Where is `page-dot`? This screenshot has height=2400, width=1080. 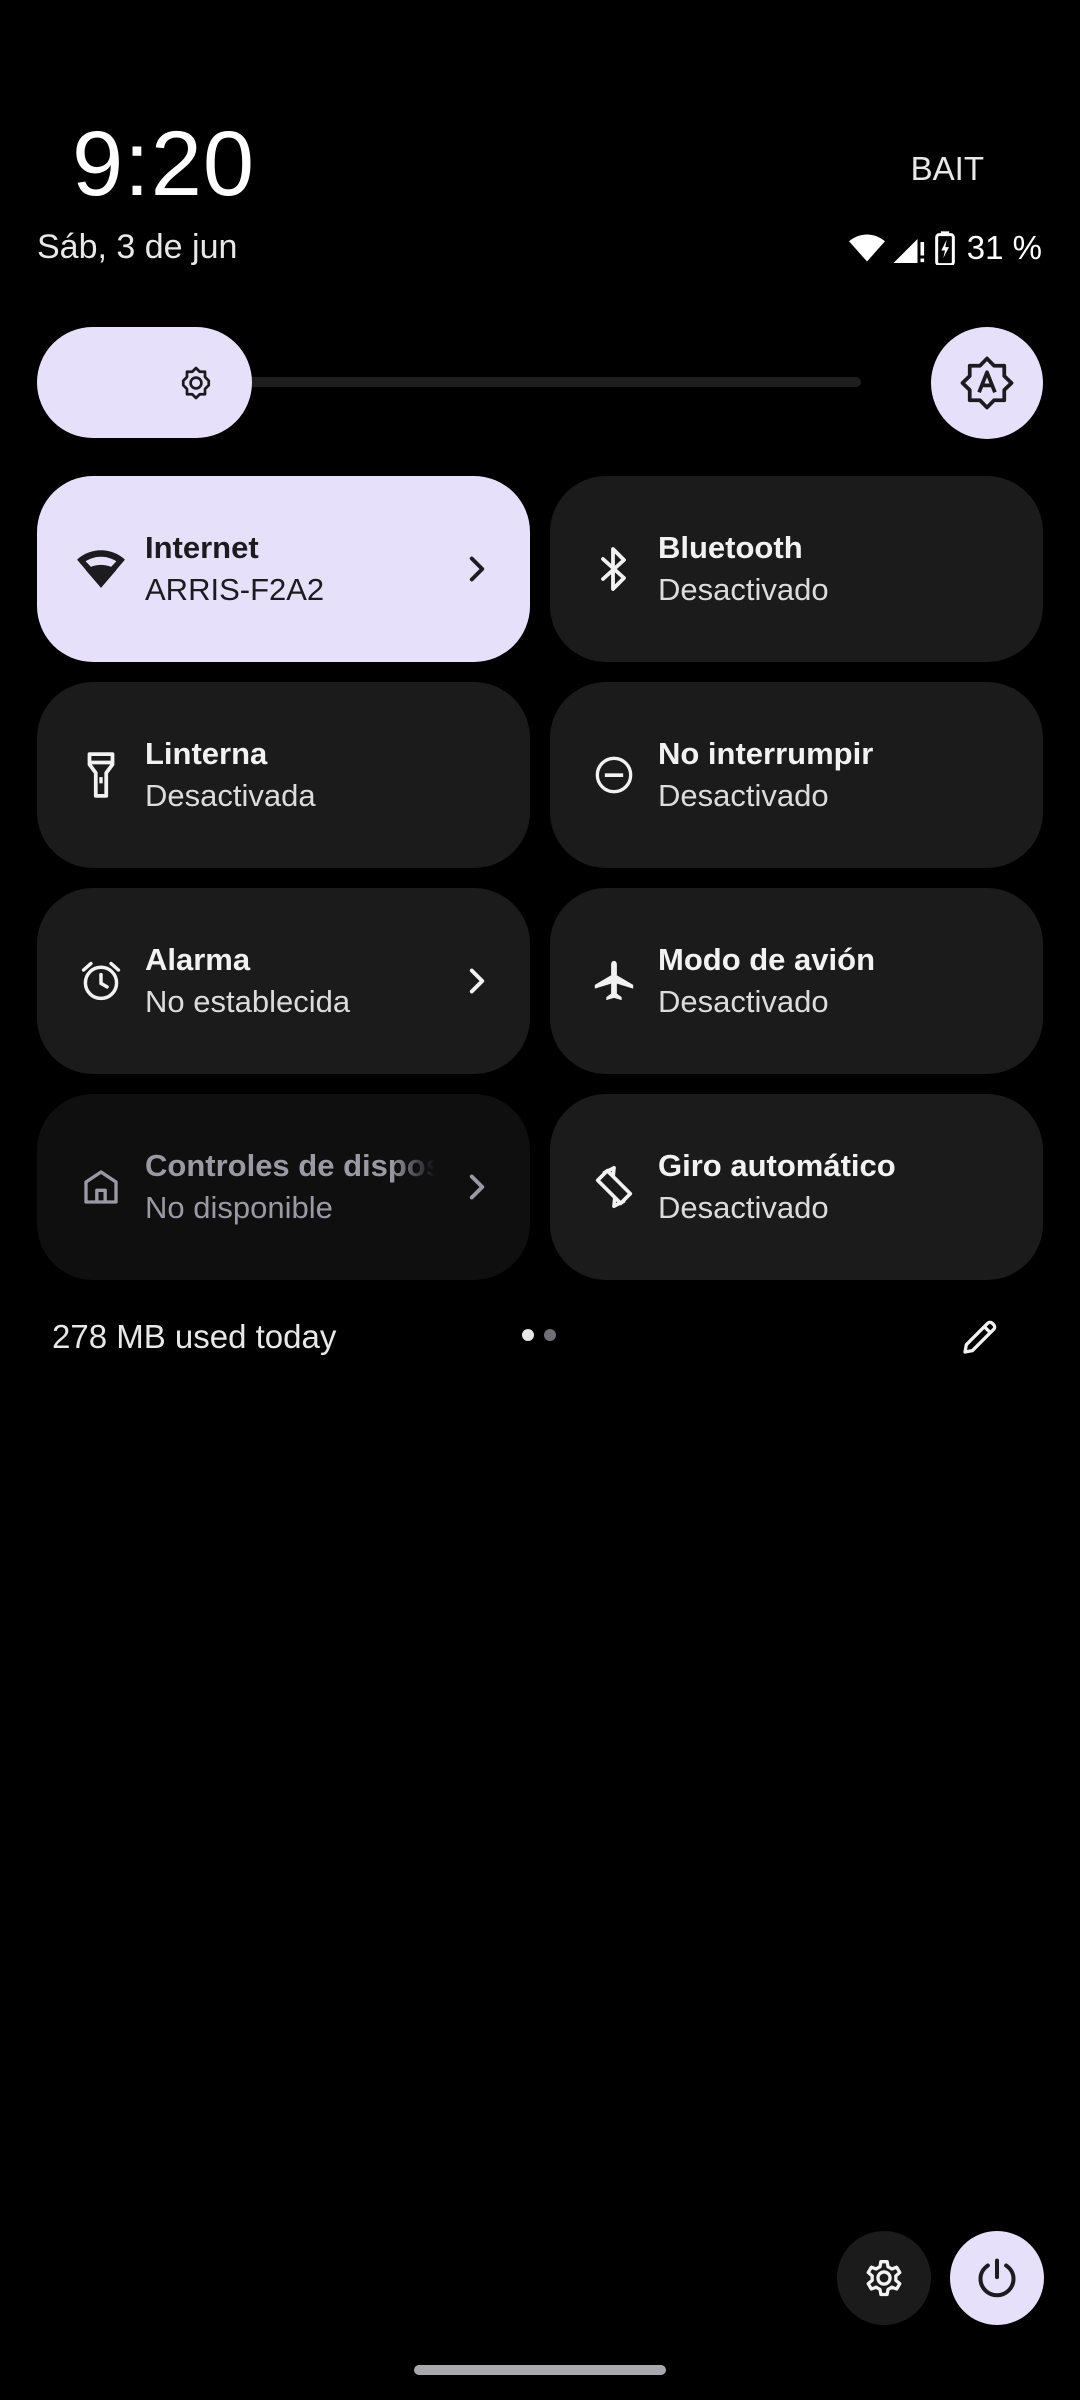 page-dot is located at coordinates (550, 1335).